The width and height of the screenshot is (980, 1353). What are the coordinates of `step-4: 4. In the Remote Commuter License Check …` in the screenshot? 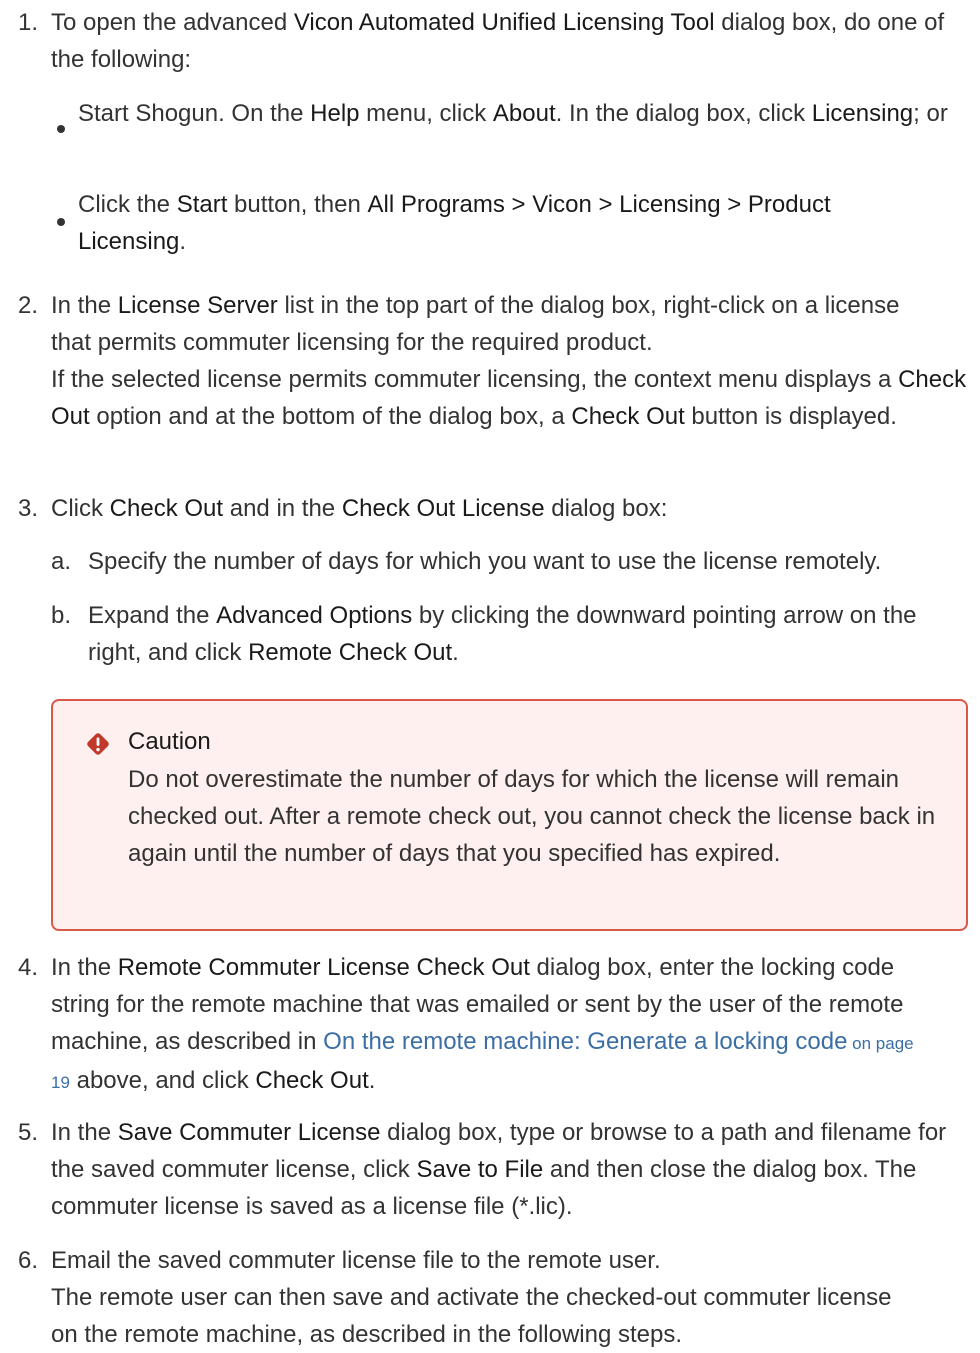 It's located at (487, 1025).